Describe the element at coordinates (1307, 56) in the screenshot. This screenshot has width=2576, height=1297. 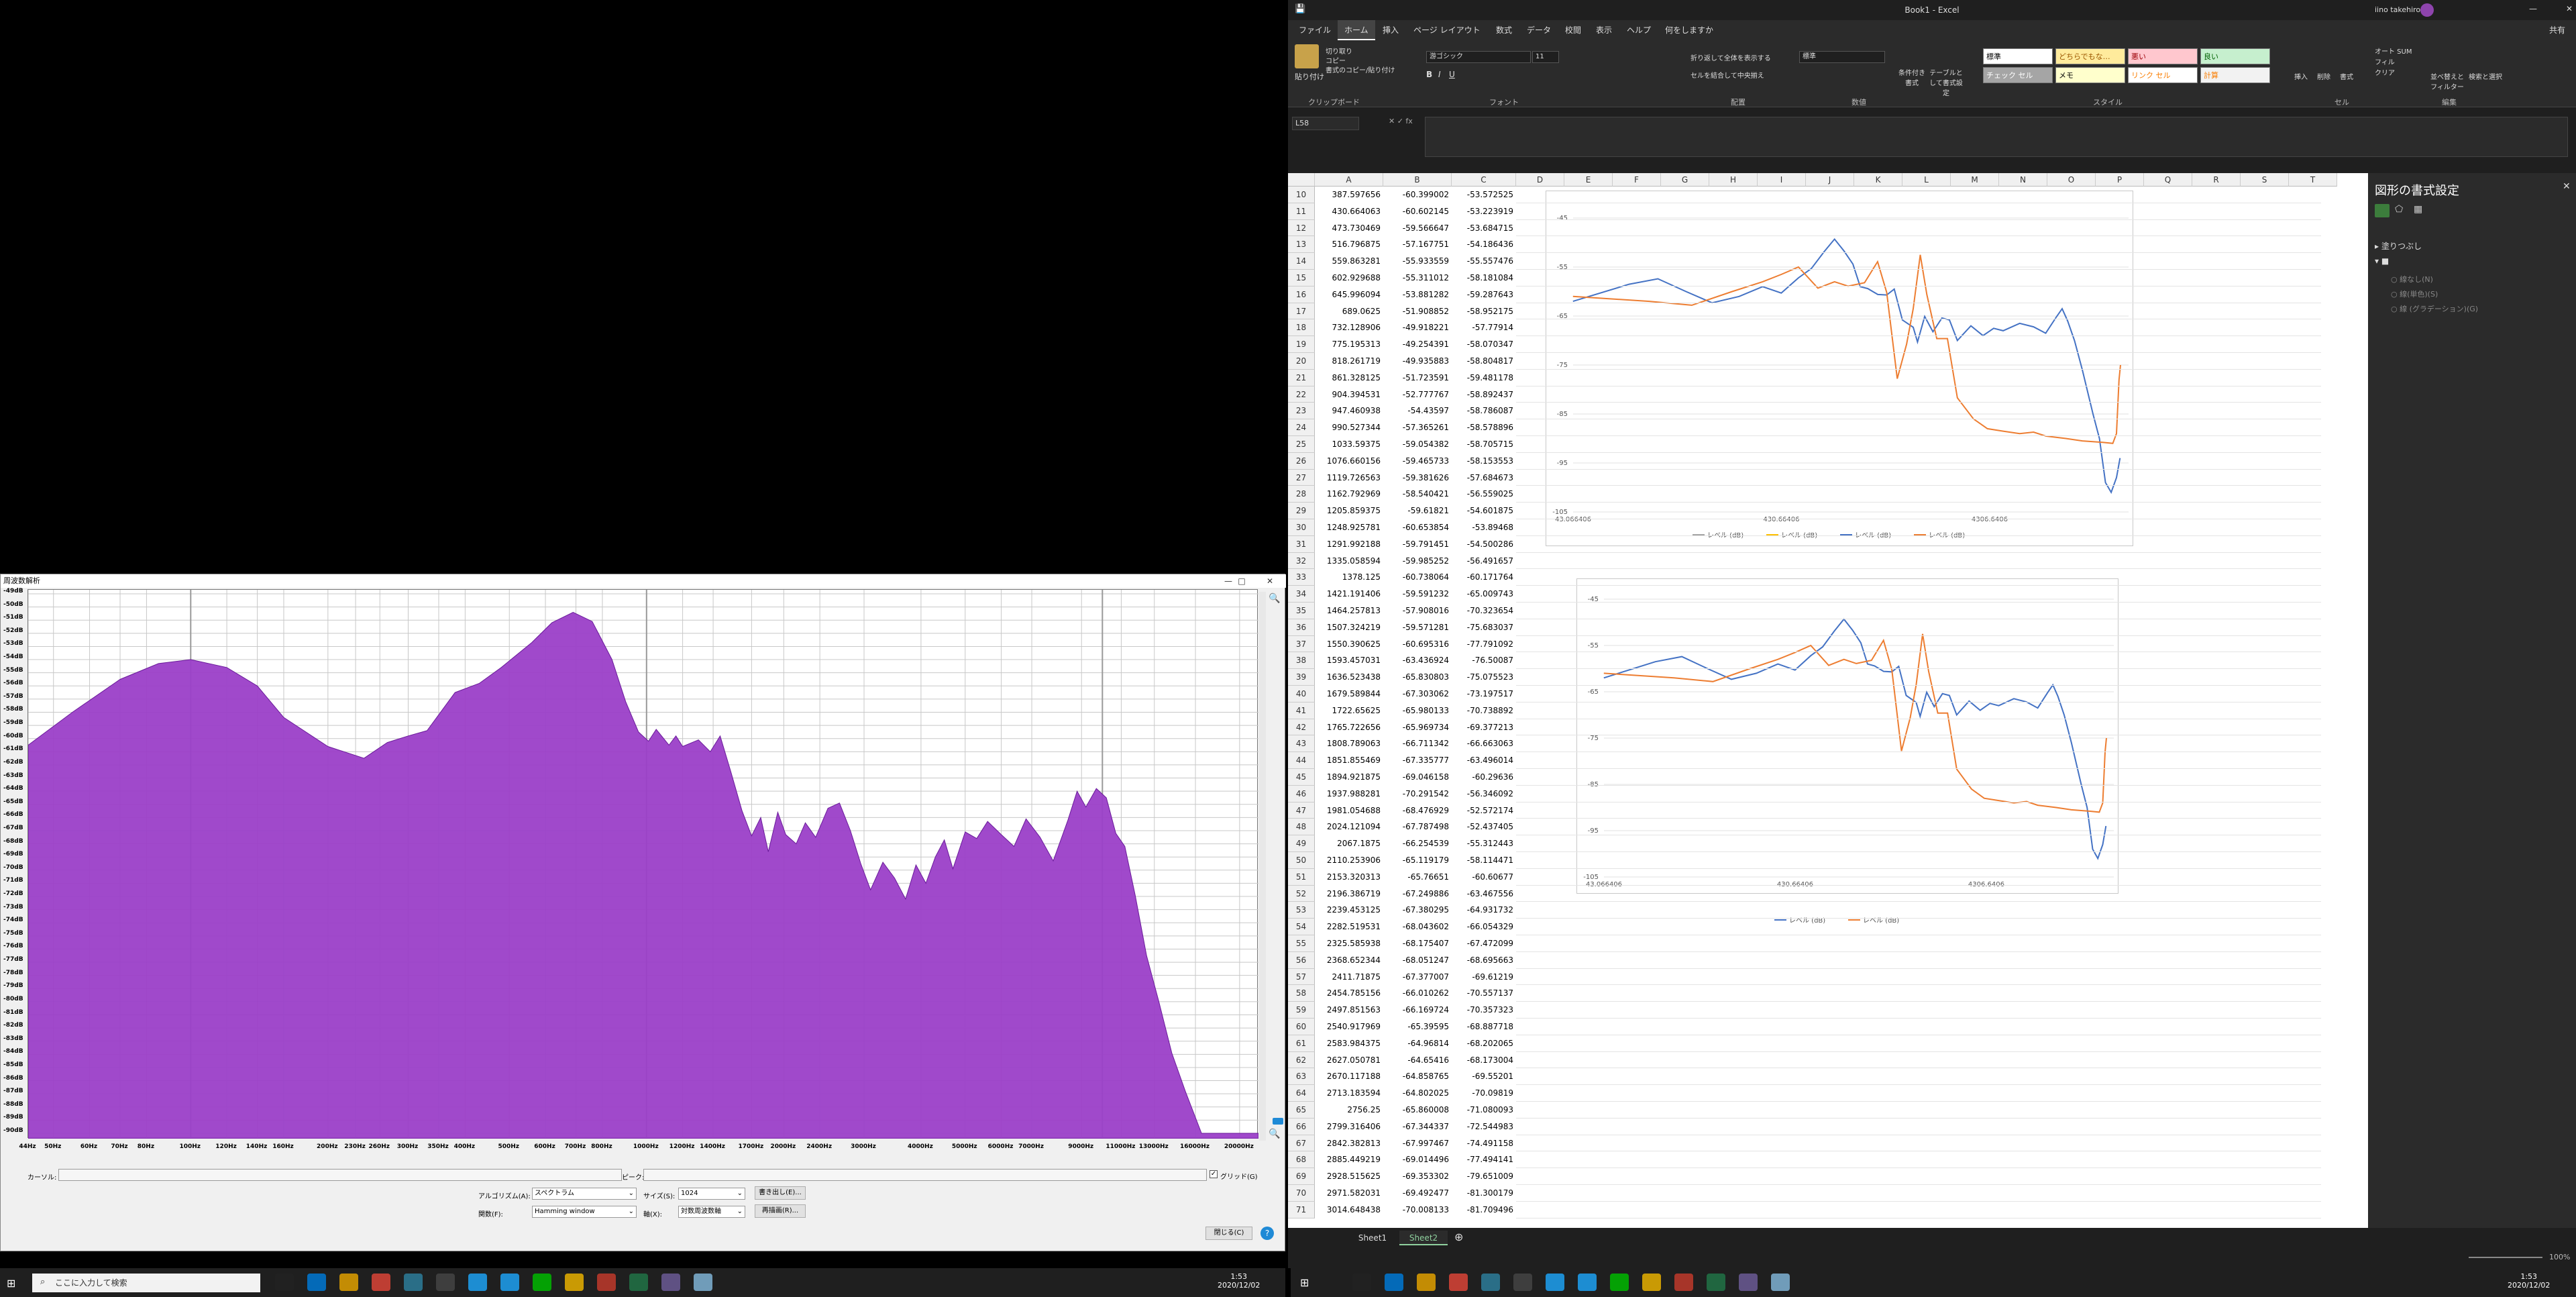
I see `paste-icon` at that location.